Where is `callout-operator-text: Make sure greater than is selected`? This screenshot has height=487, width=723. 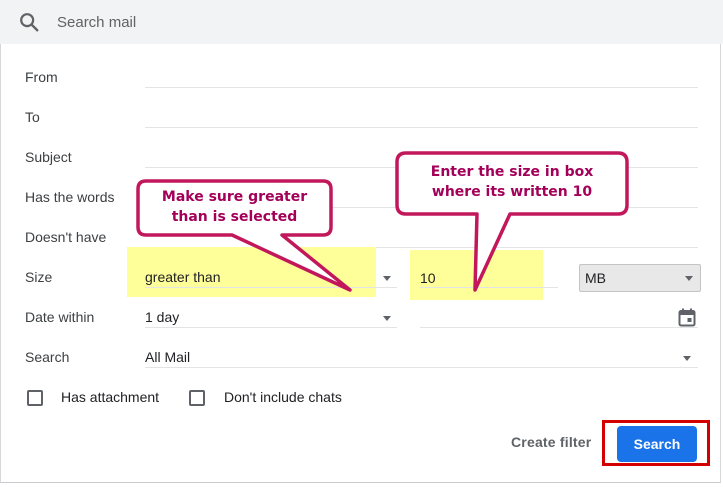
callout-operator-text: Make sure greater than is selected is located at coordinates (234, 207).